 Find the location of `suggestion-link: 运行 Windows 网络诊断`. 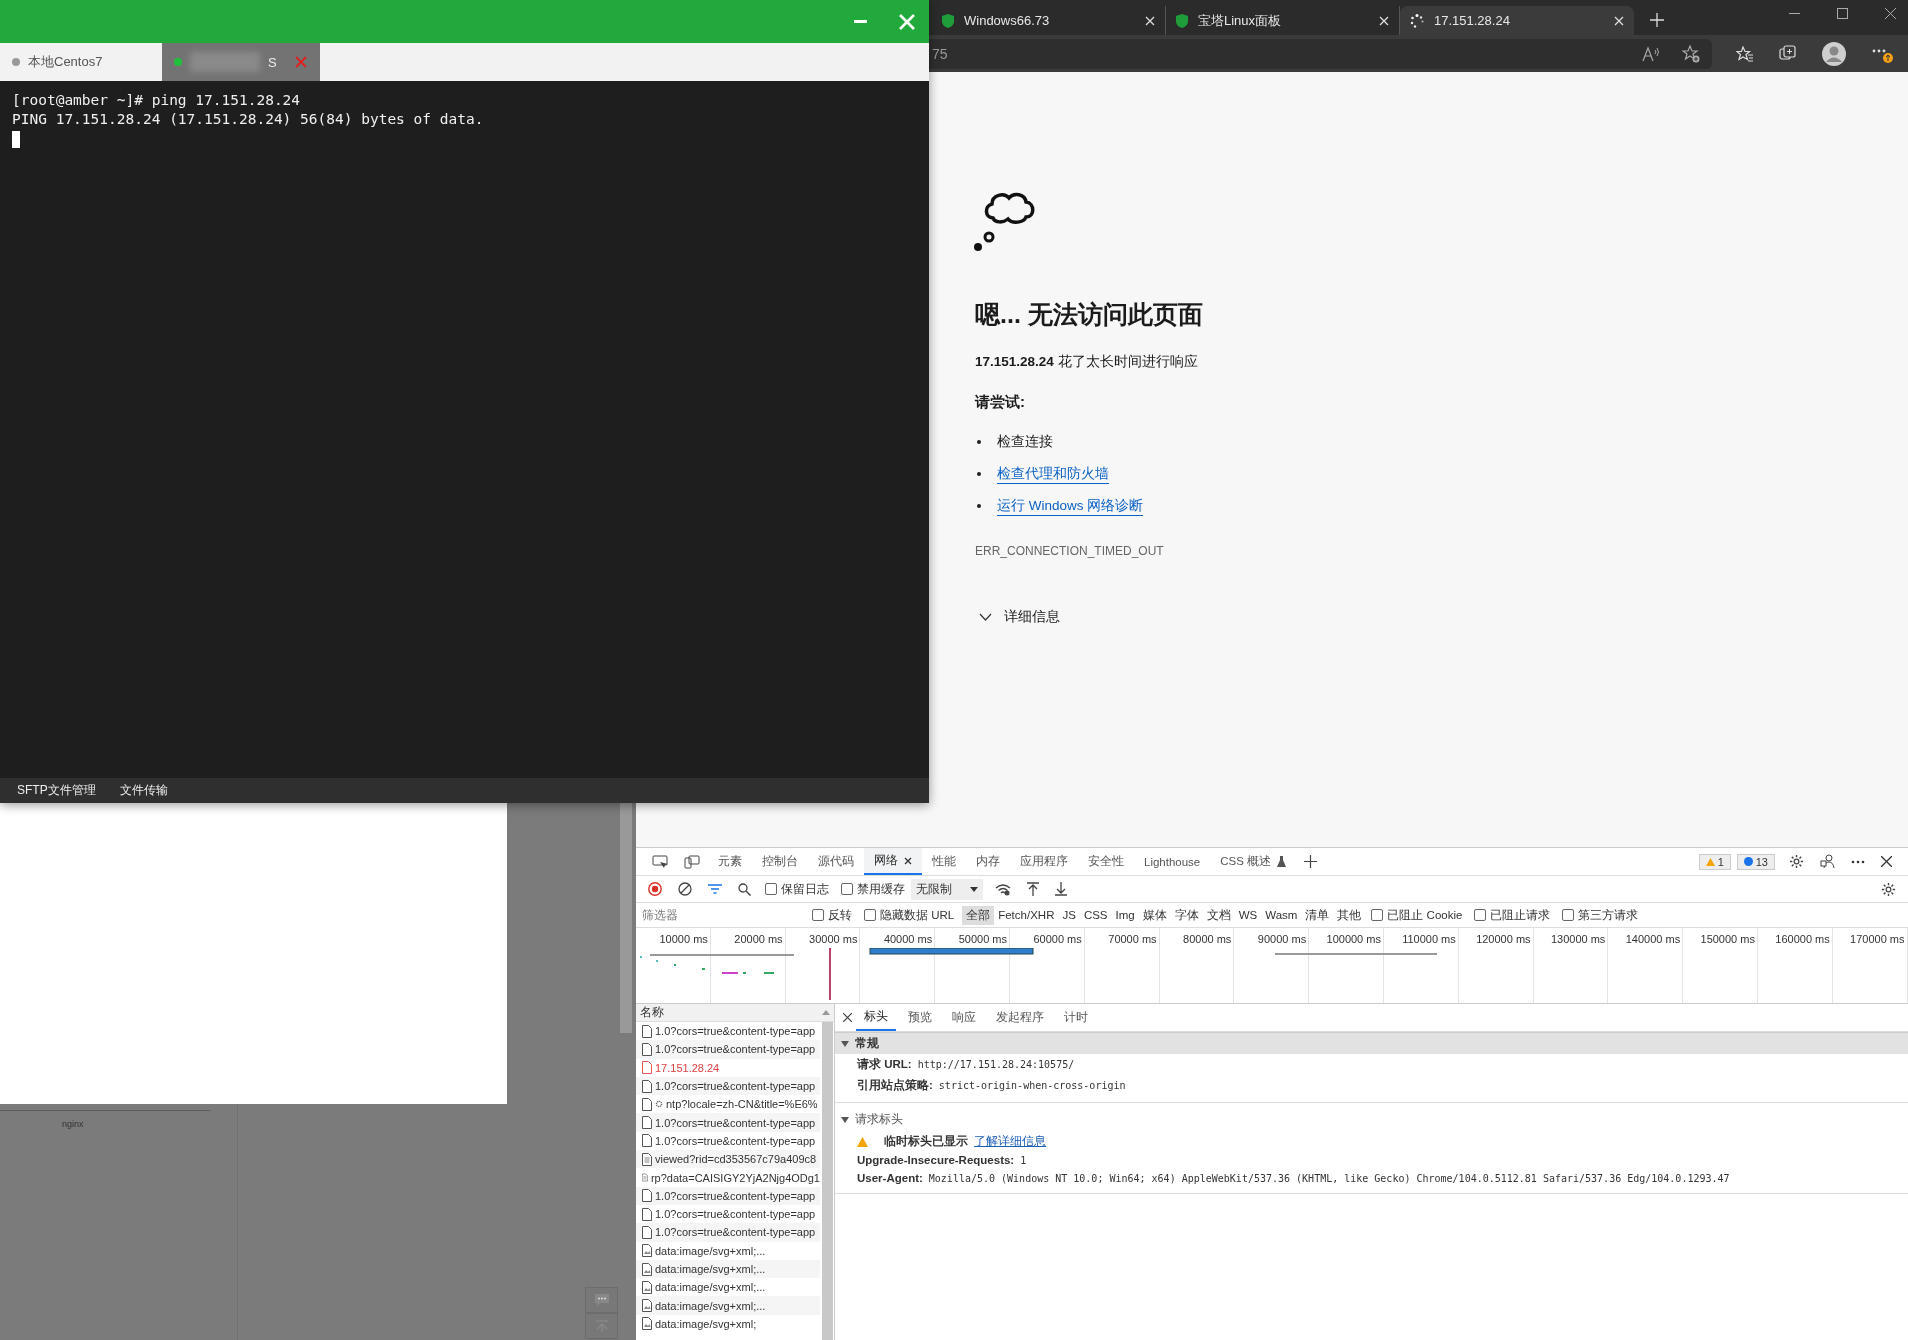

suggestion-link: 运行 Windows 网络诊断 is located at coordinates (1070, 506).